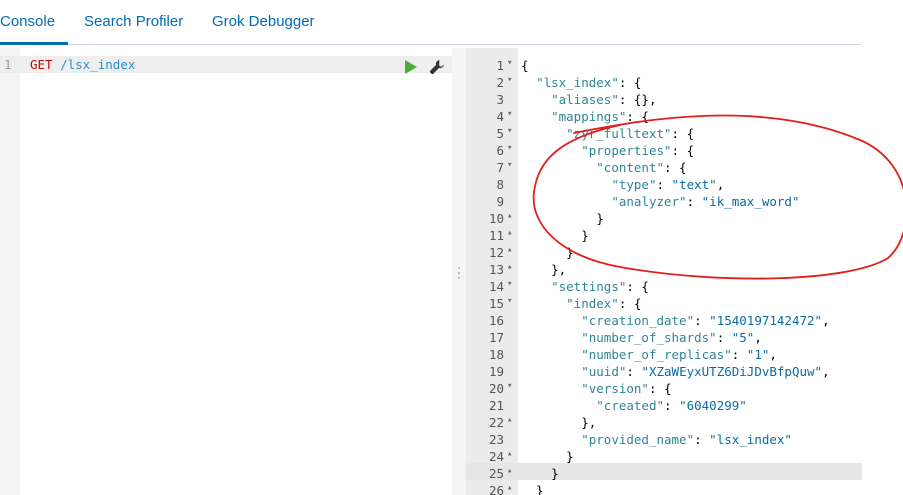 This screenshot has height=495, width=903. I want to click on response-gutter-line: 3, so click(492, 99).